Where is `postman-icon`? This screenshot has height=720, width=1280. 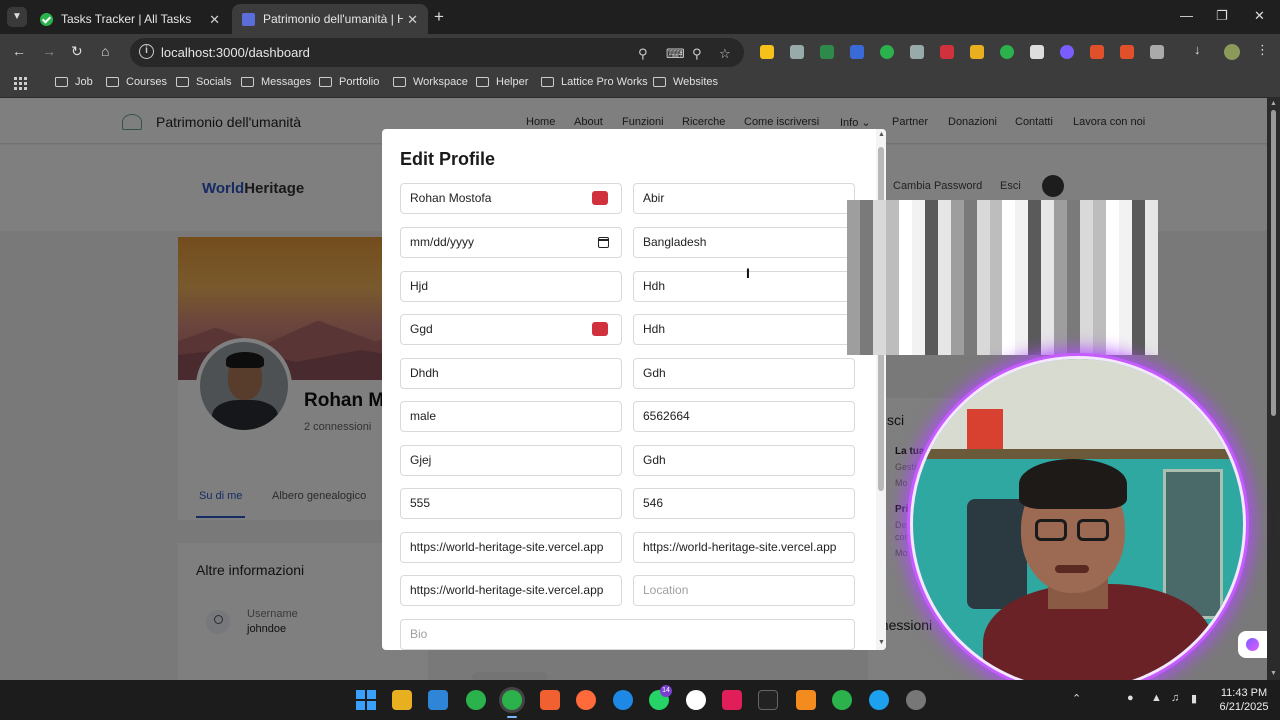 postman-icon is located at coordinates (586, 700).